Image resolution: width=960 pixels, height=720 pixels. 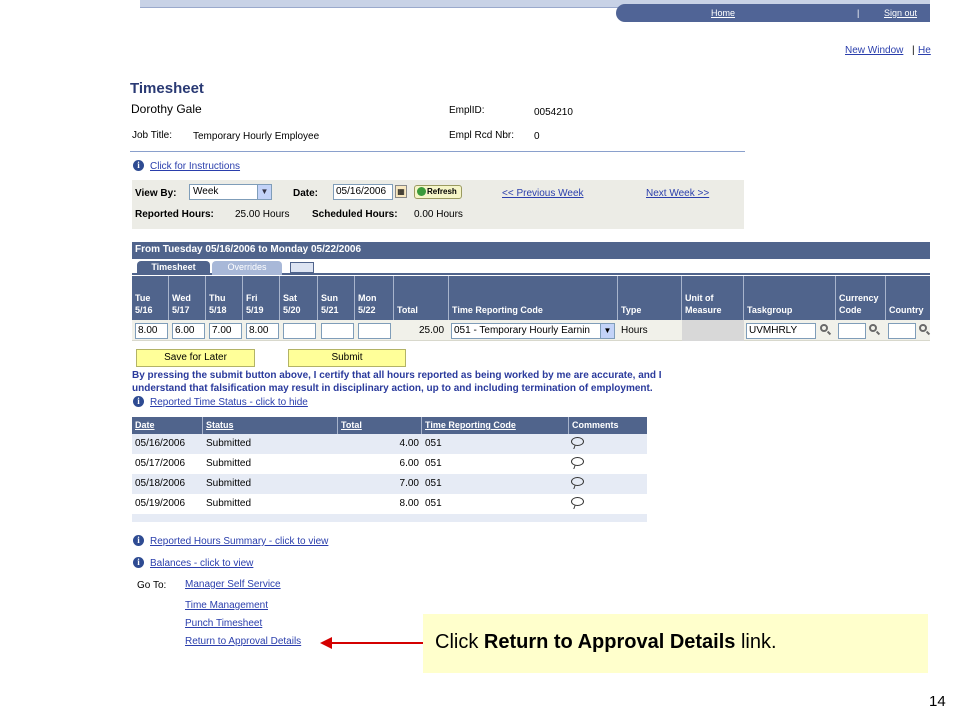 I want to click on empl-rcd-value: 0, so click(x=537, y=136).